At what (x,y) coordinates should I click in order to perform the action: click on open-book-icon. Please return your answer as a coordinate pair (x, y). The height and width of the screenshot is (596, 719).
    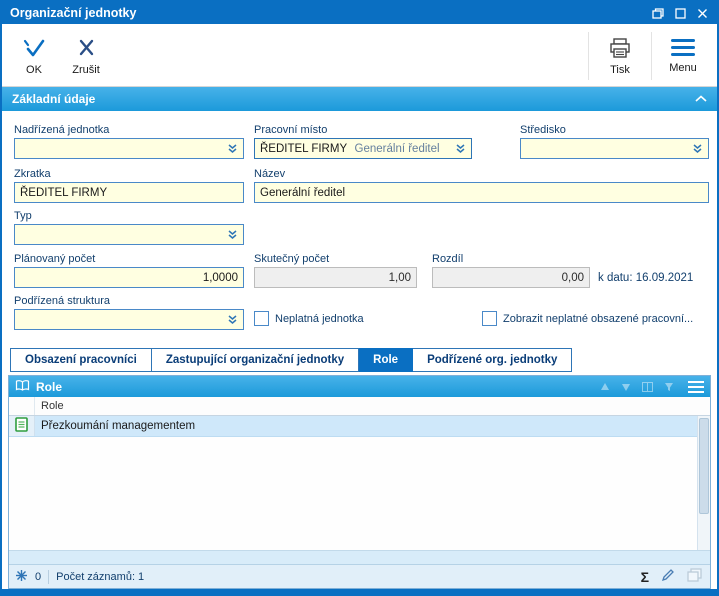
    Looking at the image, I should click on (22, 387).